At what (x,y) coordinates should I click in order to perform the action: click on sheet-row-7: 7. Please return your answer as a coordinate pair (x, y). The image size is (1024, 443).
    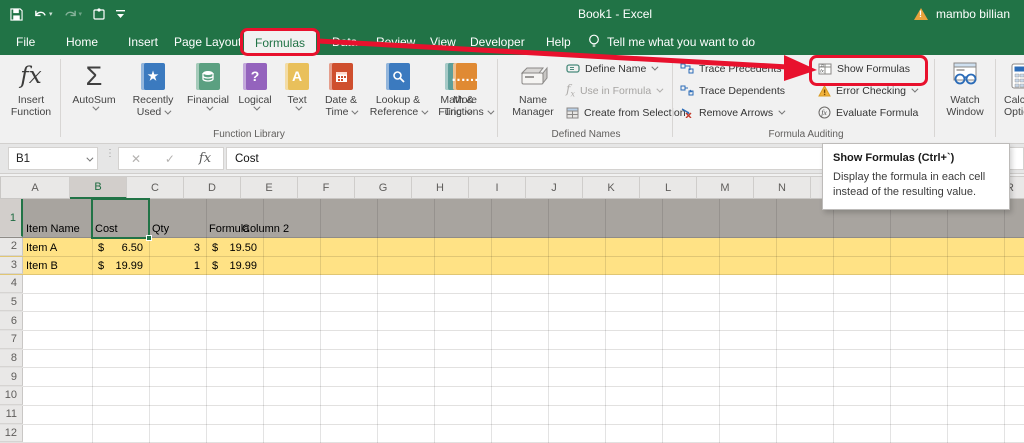
    Looking at the image, I should click on (512, 340).